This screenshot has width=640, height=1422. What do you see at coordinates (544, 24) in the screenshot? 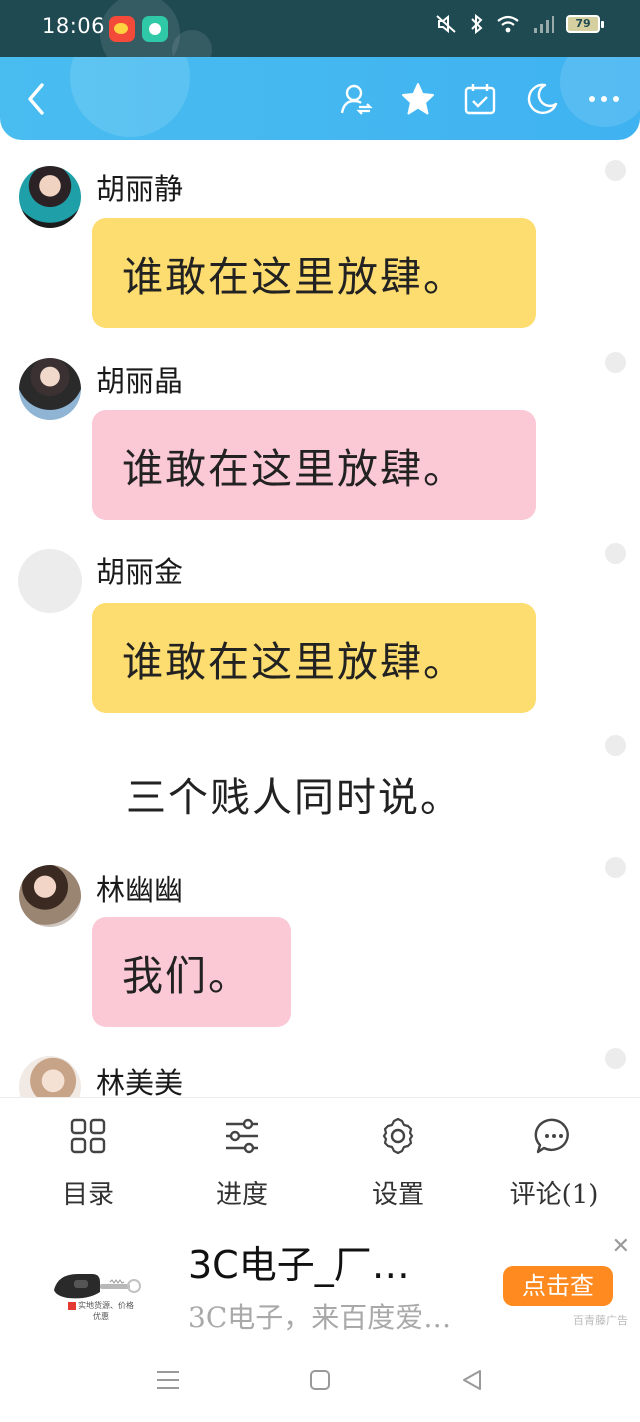
I see `signal-icon` at bounding box center [544, 24].